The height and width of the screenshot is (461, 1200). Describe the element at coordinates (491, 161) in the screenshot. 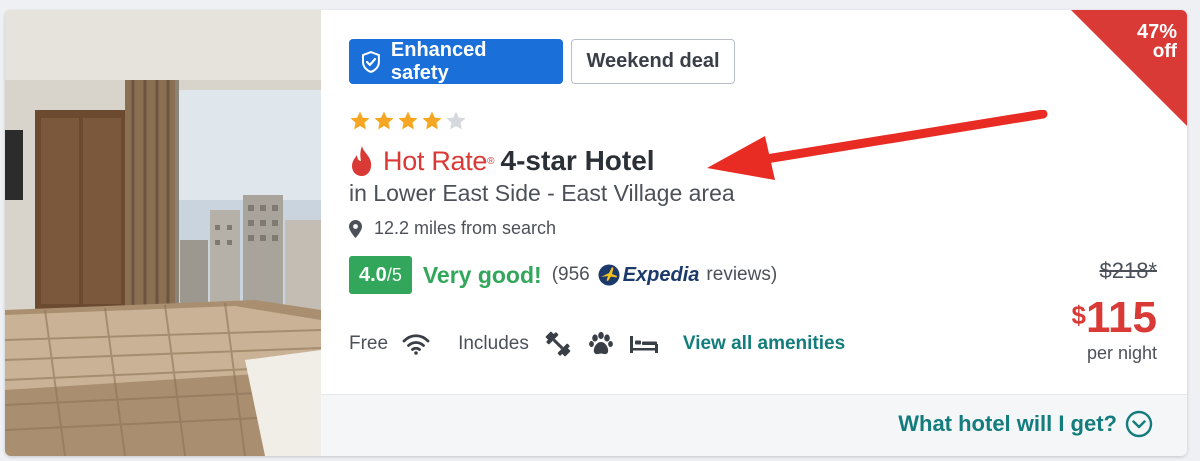

I see `registered-mark: ®` at that location.